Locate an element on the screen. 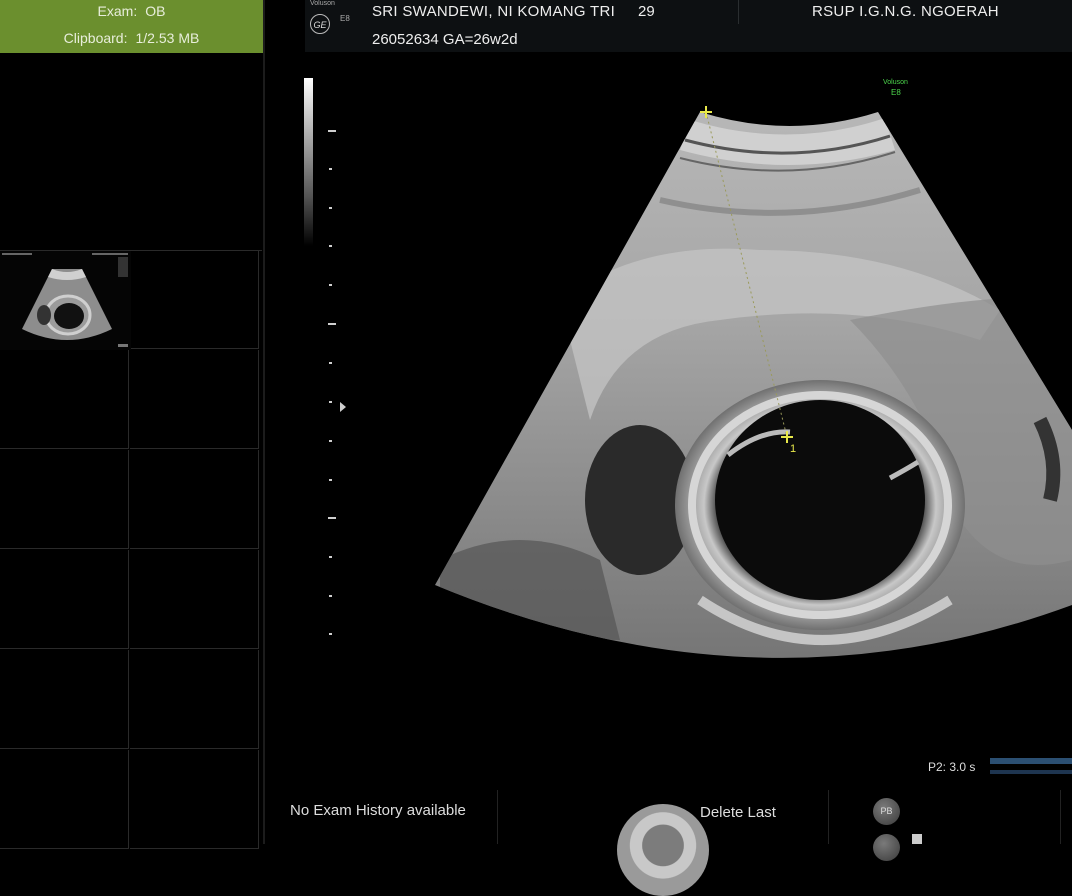  cine-bar-track is located at coordinates (1031, 772).